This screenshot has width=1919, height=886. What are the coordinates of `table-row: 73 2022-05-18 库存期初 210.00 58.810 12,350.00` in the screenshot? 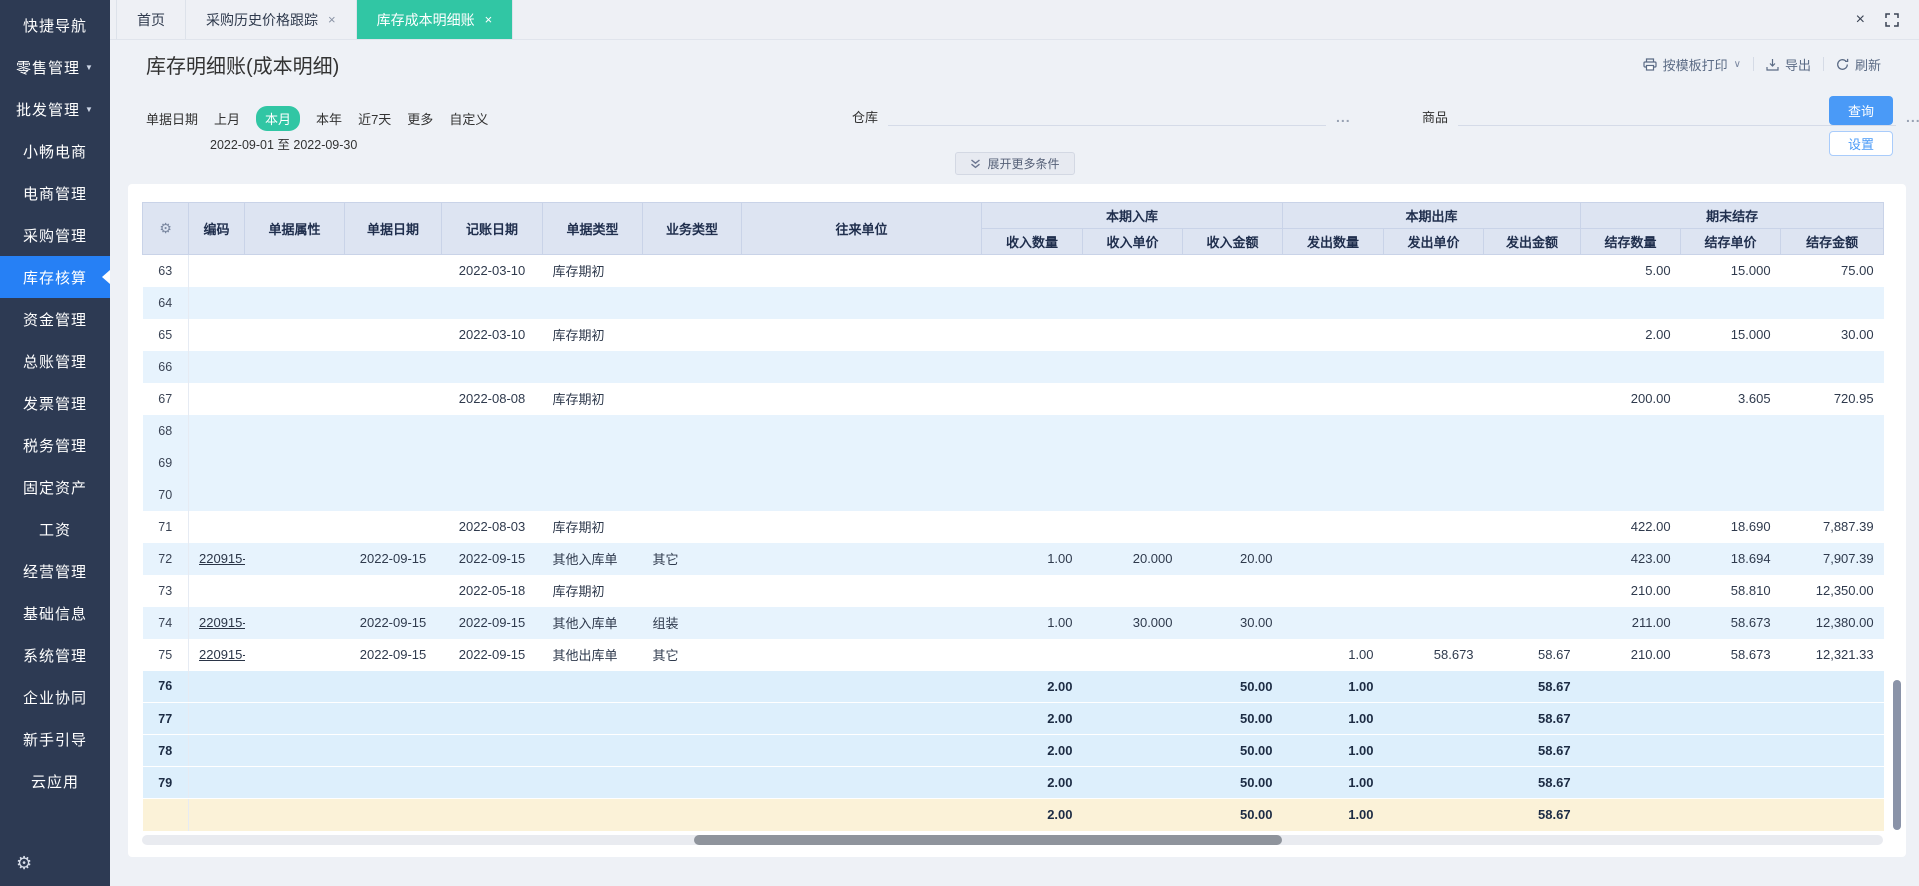 It's located at (1013, 590).